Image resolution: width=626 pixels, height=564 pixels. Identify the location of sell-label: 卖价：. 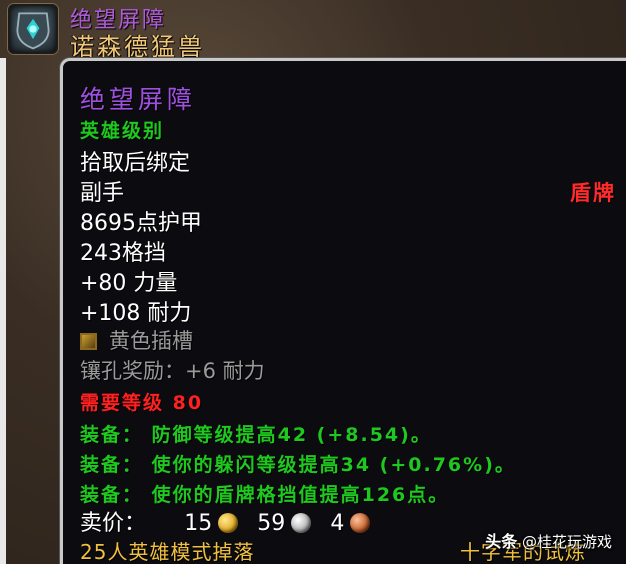
(113, 523).